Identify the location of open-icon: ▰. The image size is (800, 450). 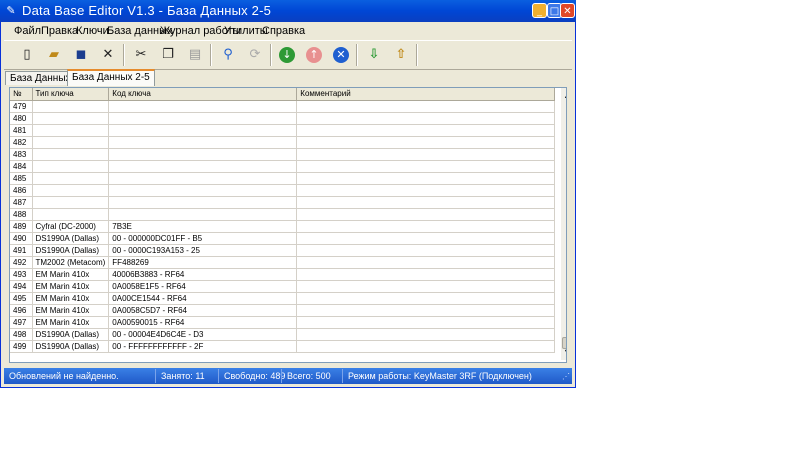
(54, 55).